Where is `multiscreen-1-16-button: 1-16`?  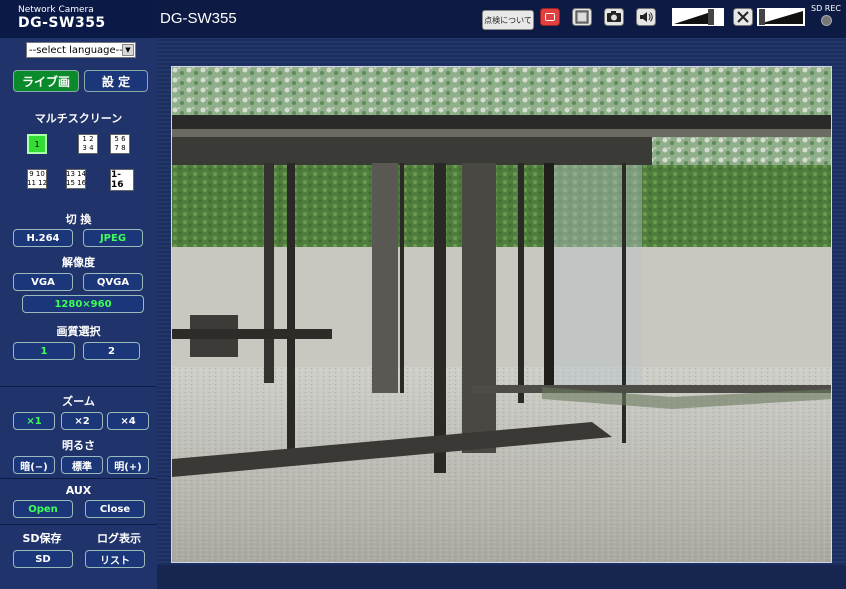 multiscreen-1-16-button: 1-16 is located at coordinates (122, 180).